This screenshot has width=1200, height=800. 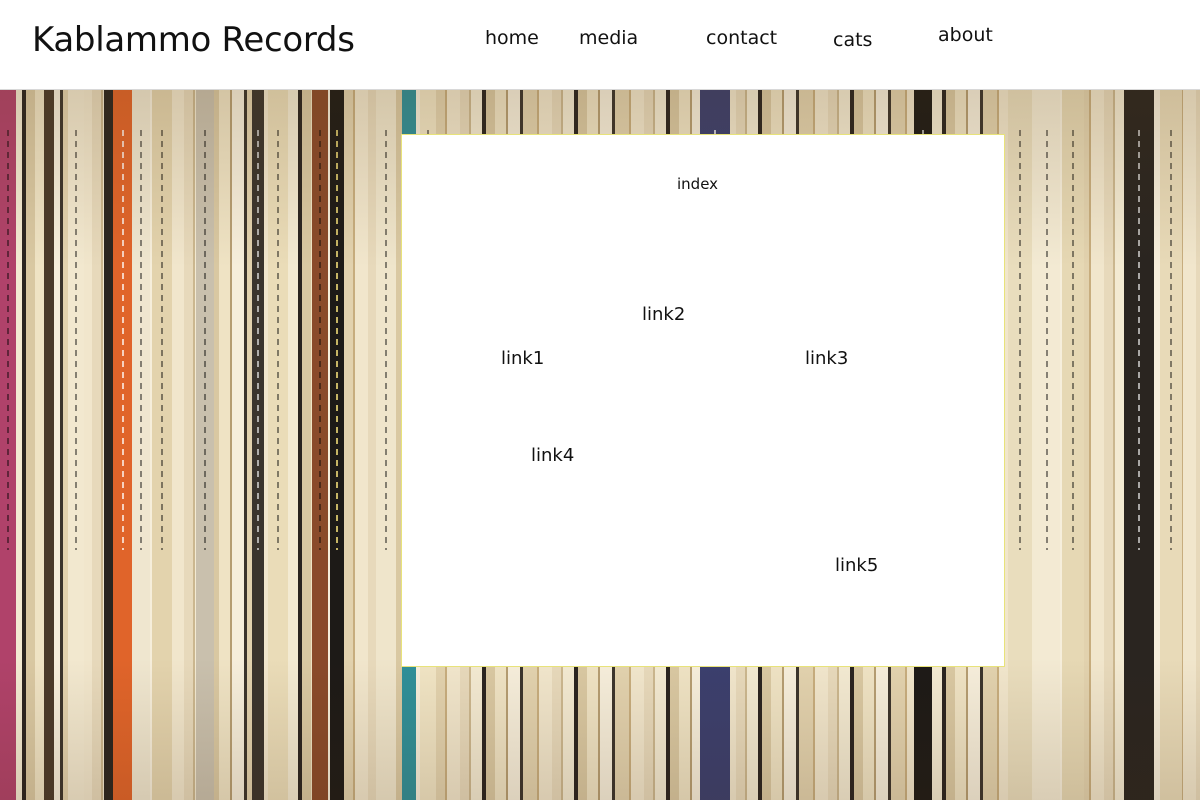 I want to click on index-link: index, so click(x=697, y=184).